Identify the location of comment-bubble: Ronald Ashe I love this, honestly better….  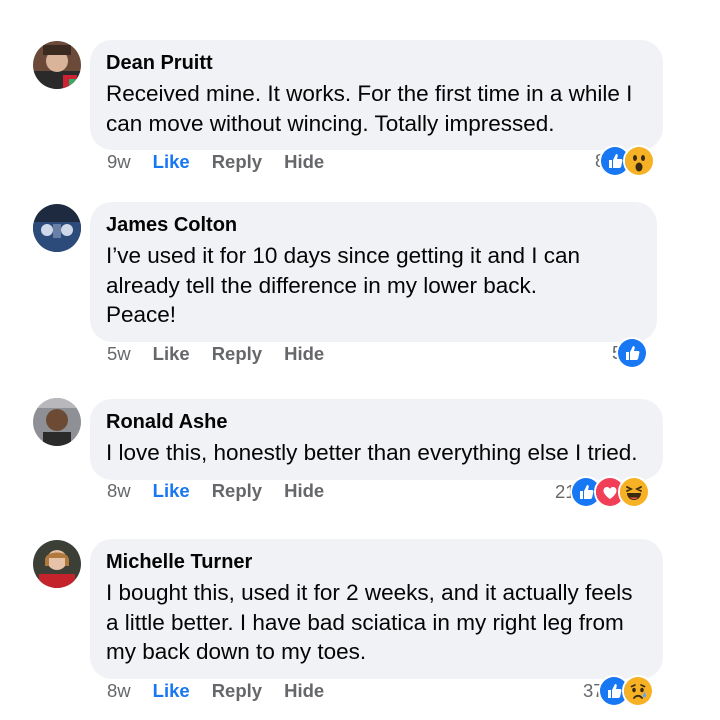
(376, 439).